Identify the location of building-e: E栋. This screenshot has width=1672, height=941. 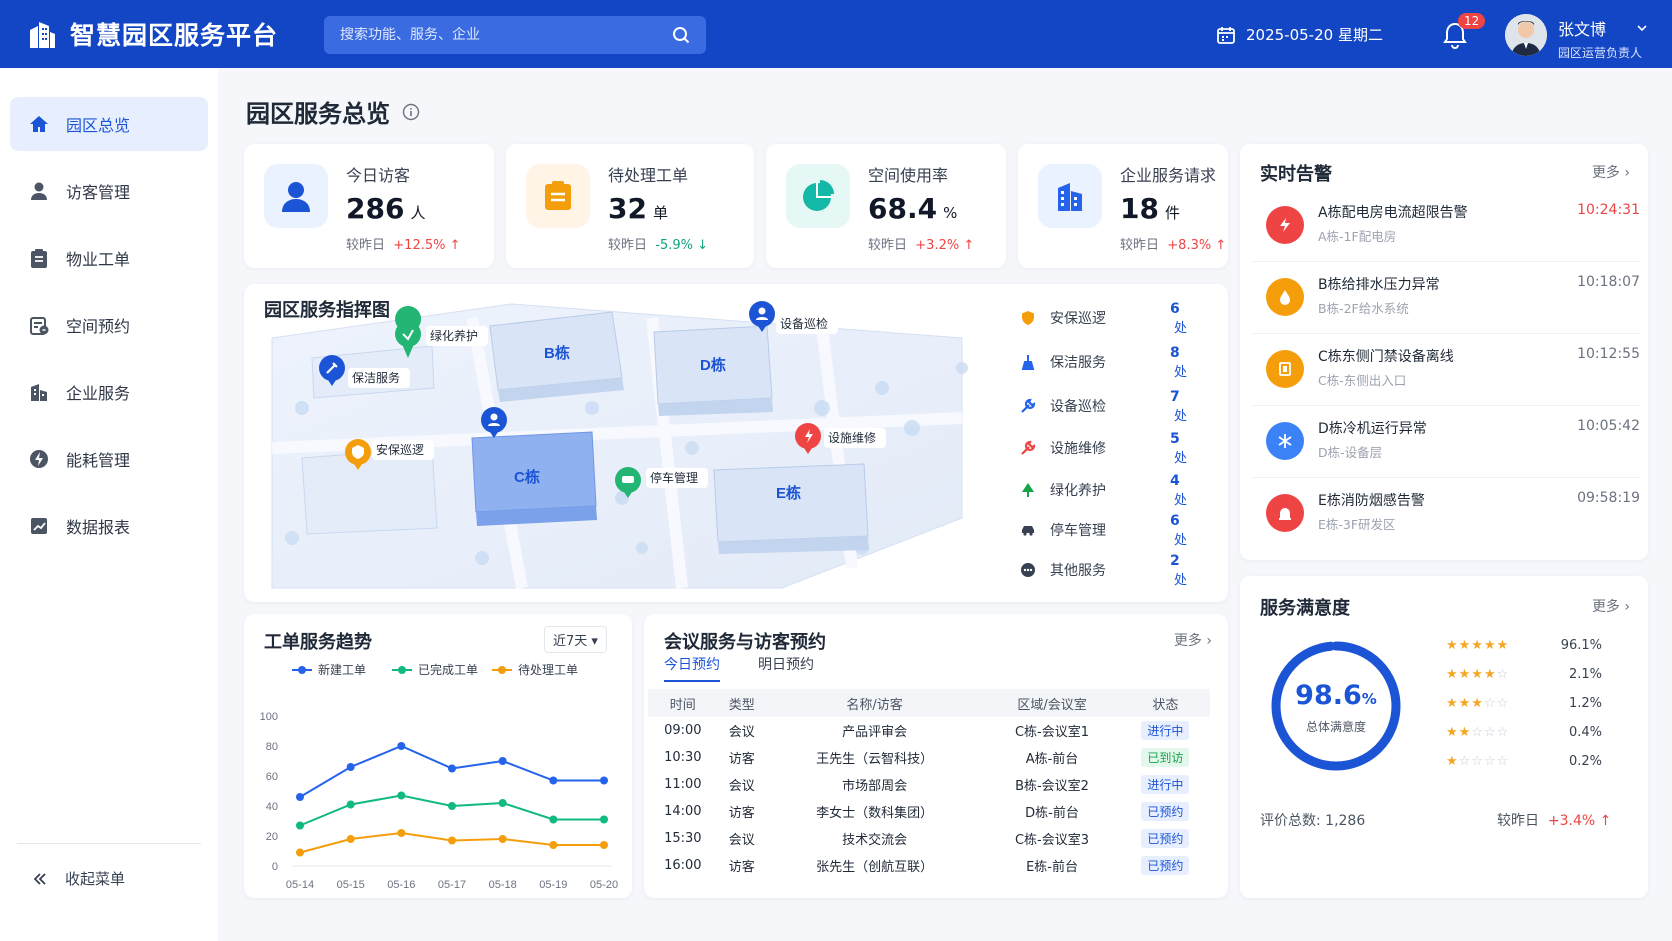
(791, 508).